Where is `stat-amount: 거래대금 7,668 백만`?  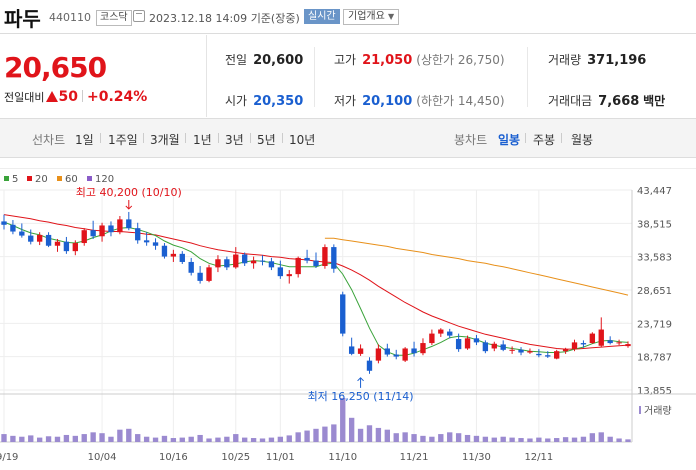 stat-amount: 거래대금 7,668 백만 is located at coordinates (607, 101).